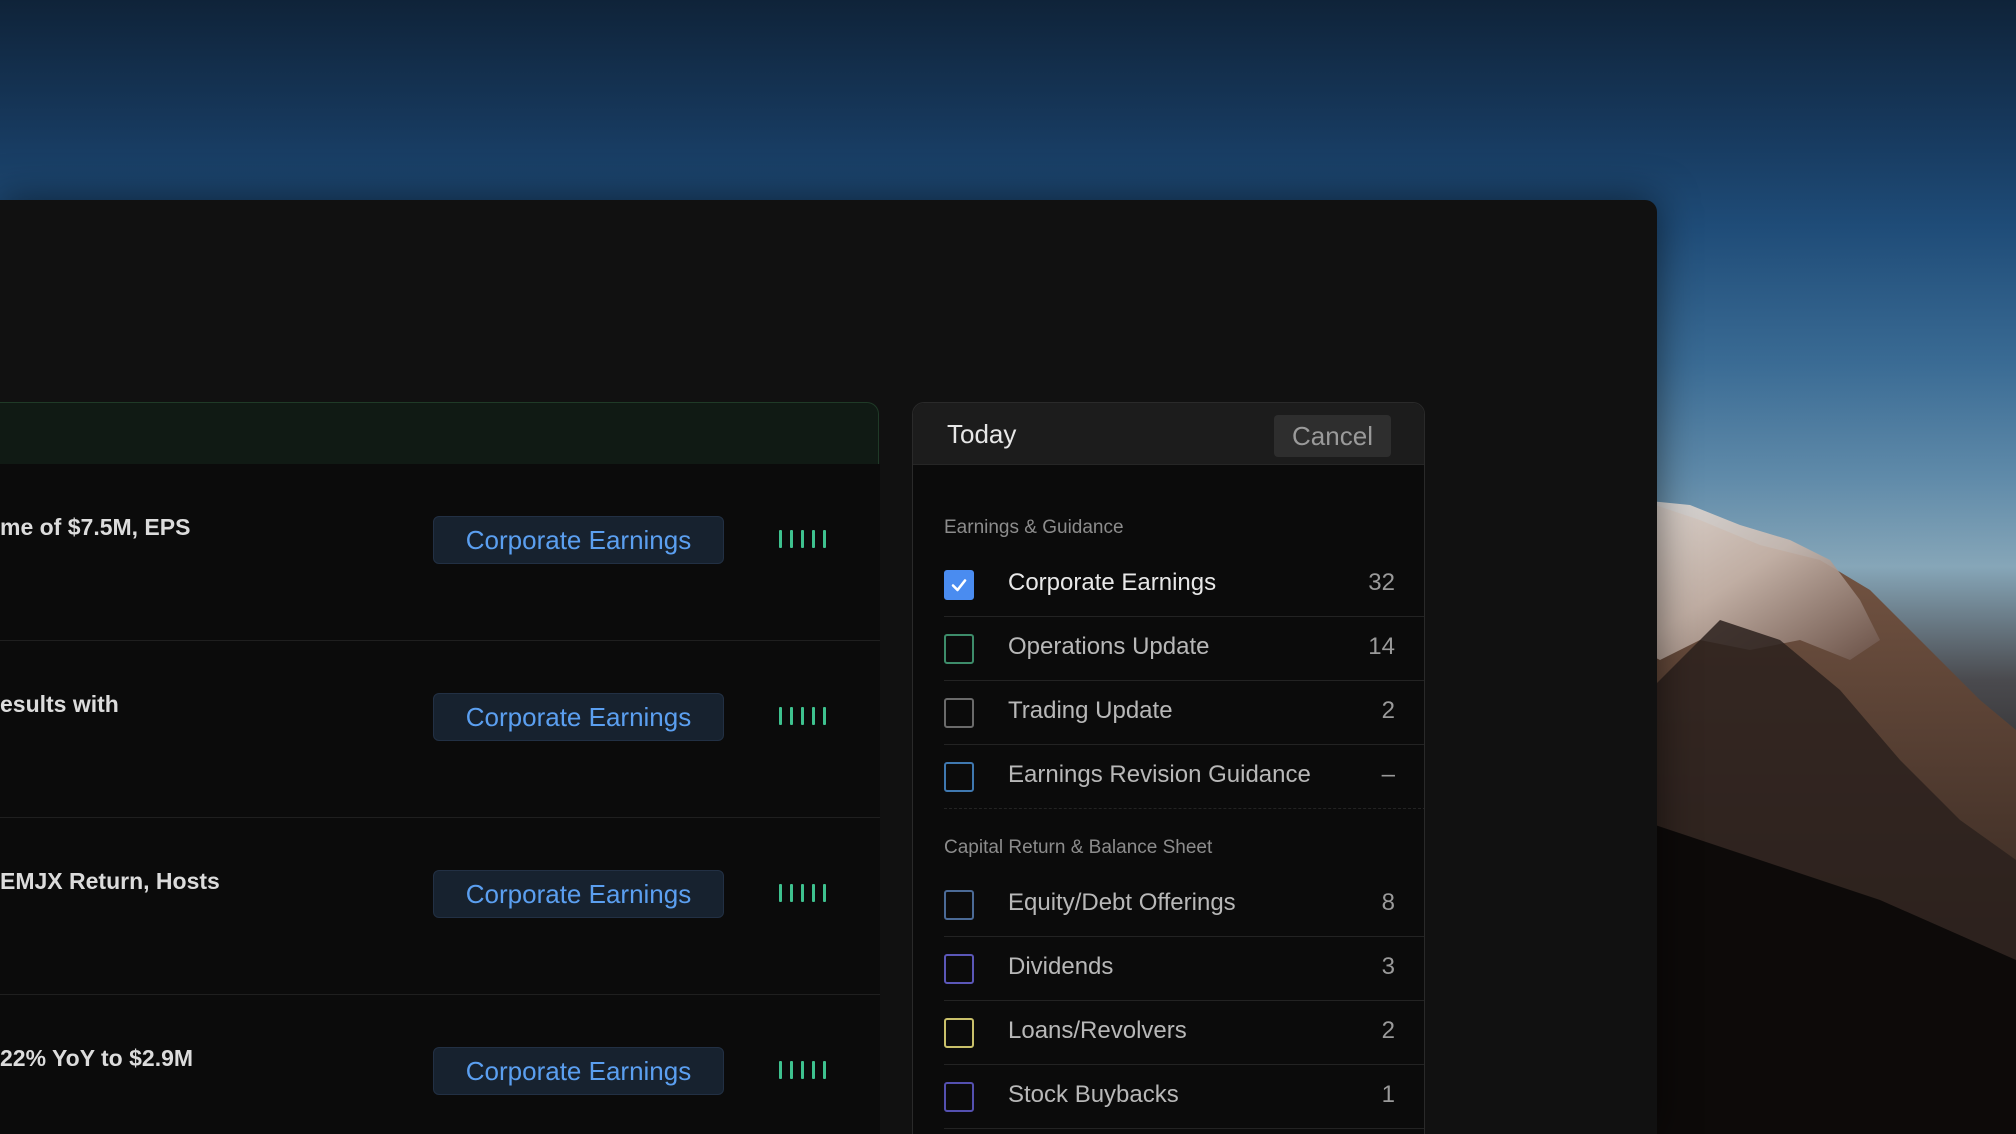 This screenshot has height=1134, width=2016. What do you see at coordinates (1388, 902) in the screenshot?
I see `option-count: 8` at bounding box center [1388, 902].